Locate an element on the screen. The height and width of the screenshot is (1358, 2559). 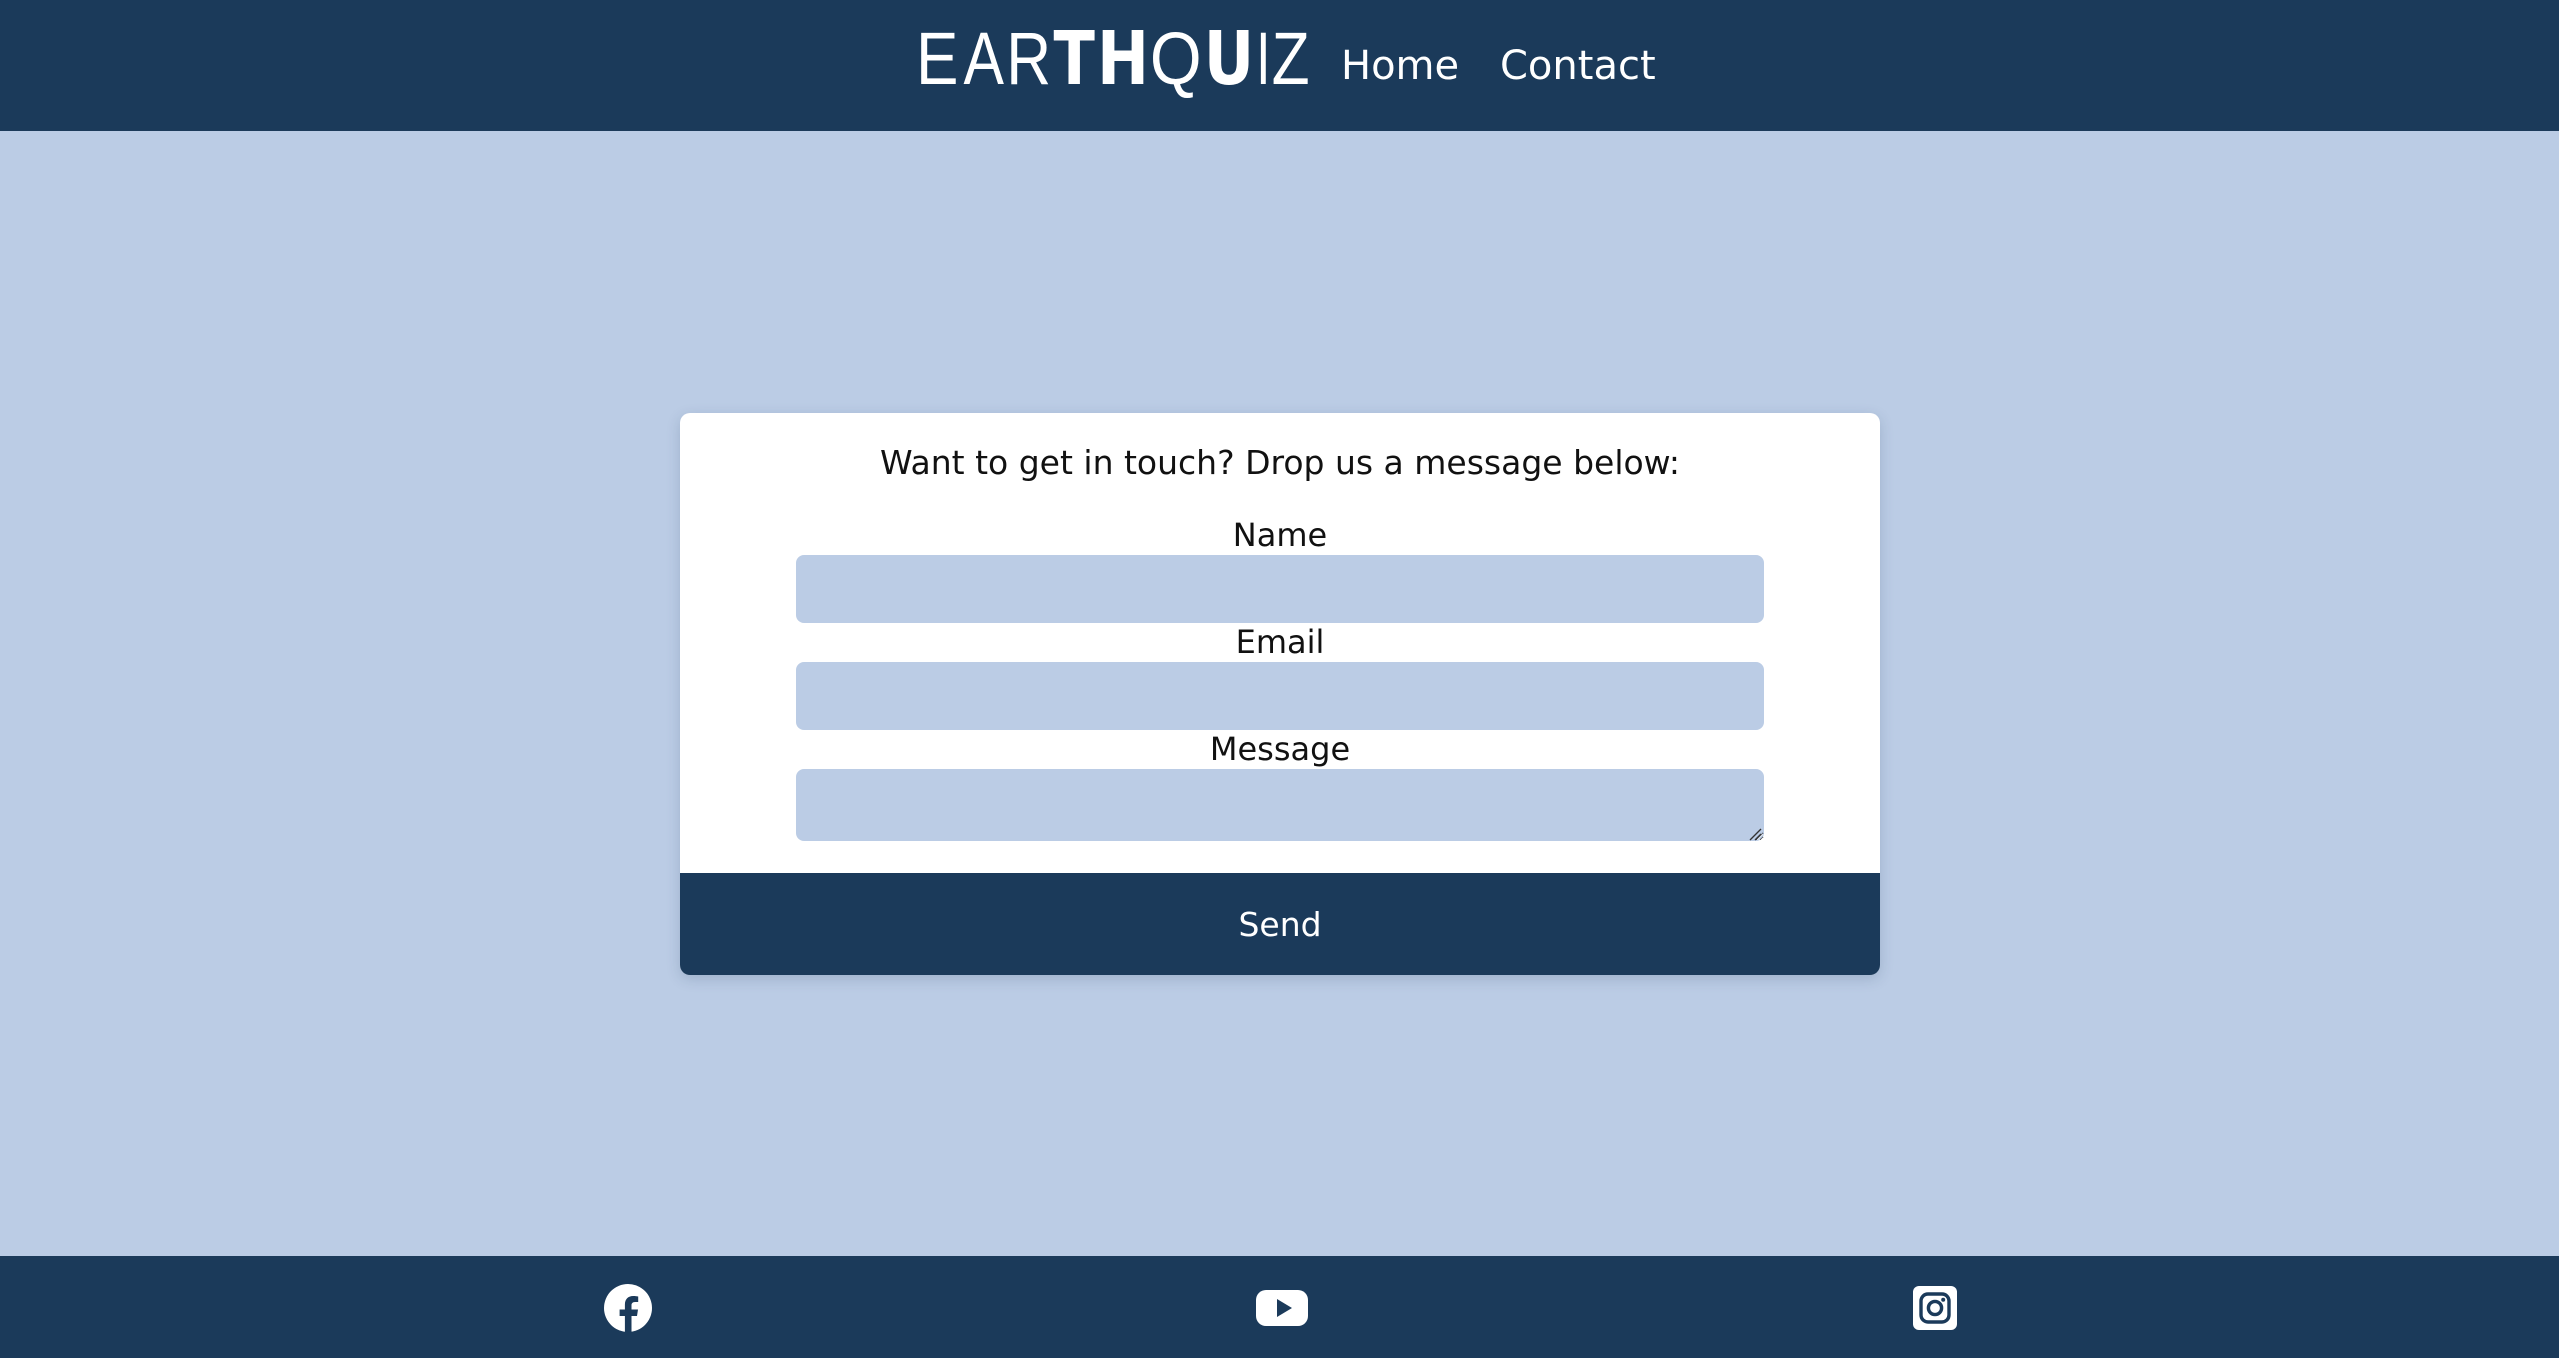
instagram-icon is located at coordinates (1935, 1308).